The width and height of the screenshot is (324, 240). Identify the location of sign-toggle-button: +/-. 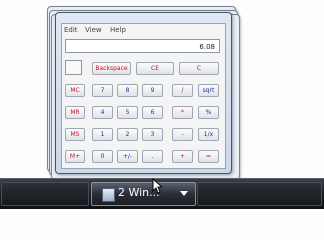
(127, 156).